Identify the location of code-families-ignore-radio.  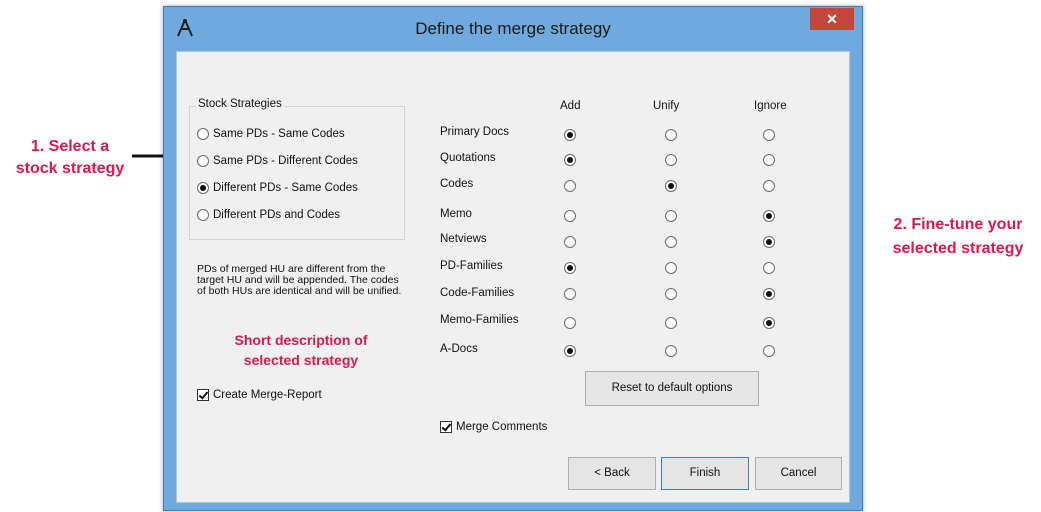
(769, 294).